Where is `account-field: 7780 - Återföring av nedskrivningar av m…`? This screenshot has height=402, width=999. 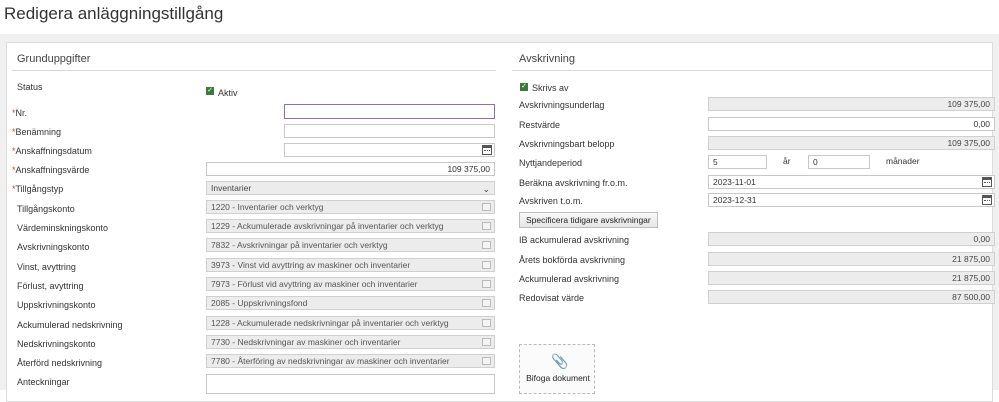 account-field: 7780 - Återföring av nedskrivningar av m… is located at coordinates (350, 361).